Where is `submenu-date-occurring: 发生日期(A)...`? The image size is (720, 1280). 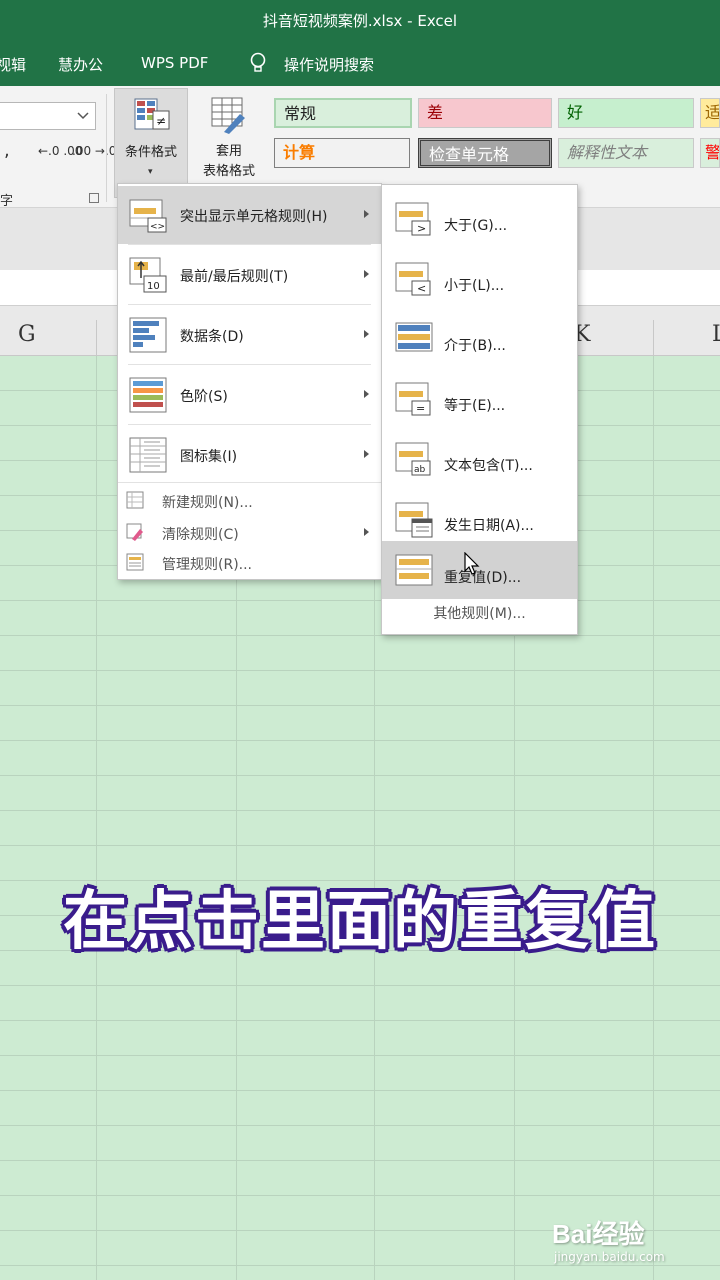
submenu-date-occurring: 发生日期(A)... is located at coordinates (479, 518).